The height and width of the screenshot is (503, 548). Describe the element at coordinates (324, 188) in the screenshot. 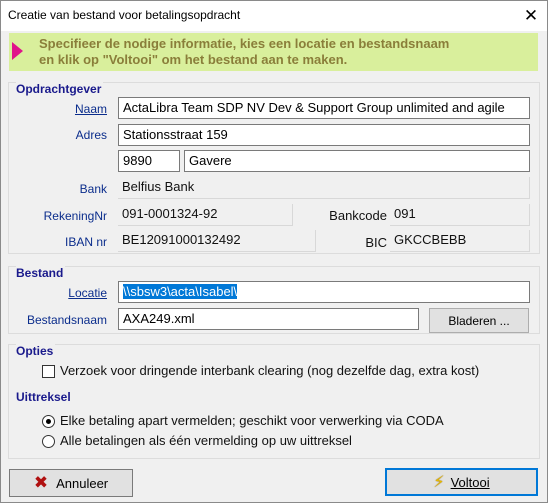

I see `bank-value: Belfius Bank` at that location.